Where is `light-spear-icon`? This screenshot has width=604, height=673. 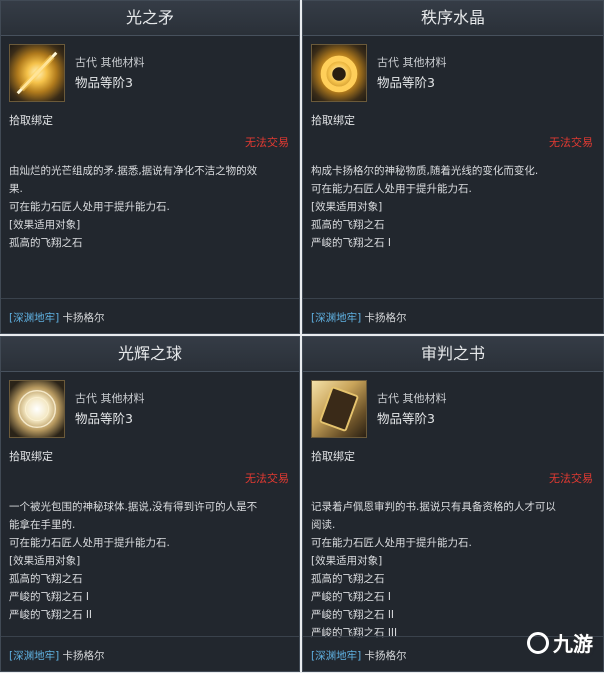
light-spear-icon is located at coordinates (37, 73).